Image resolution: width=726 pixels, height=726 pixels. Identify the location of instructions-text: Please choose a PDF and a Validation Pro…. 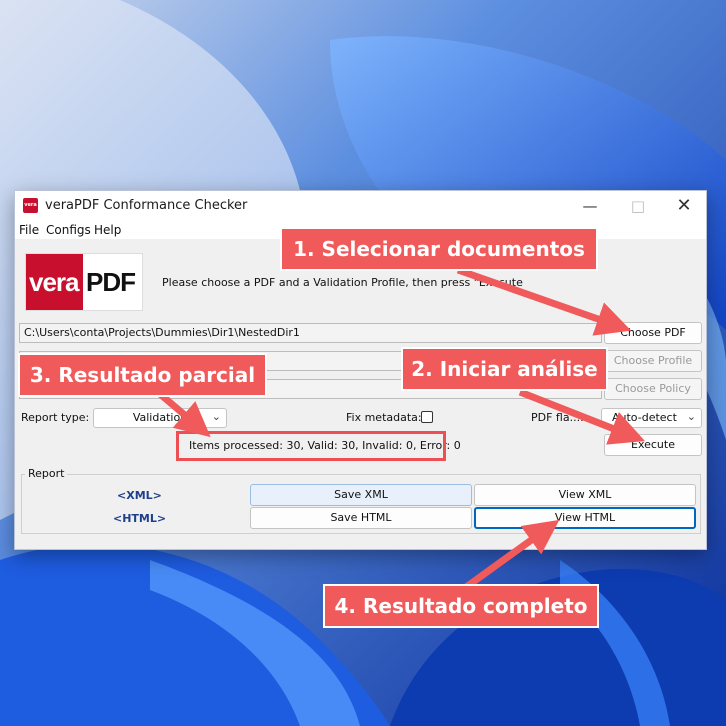
(342, 282).